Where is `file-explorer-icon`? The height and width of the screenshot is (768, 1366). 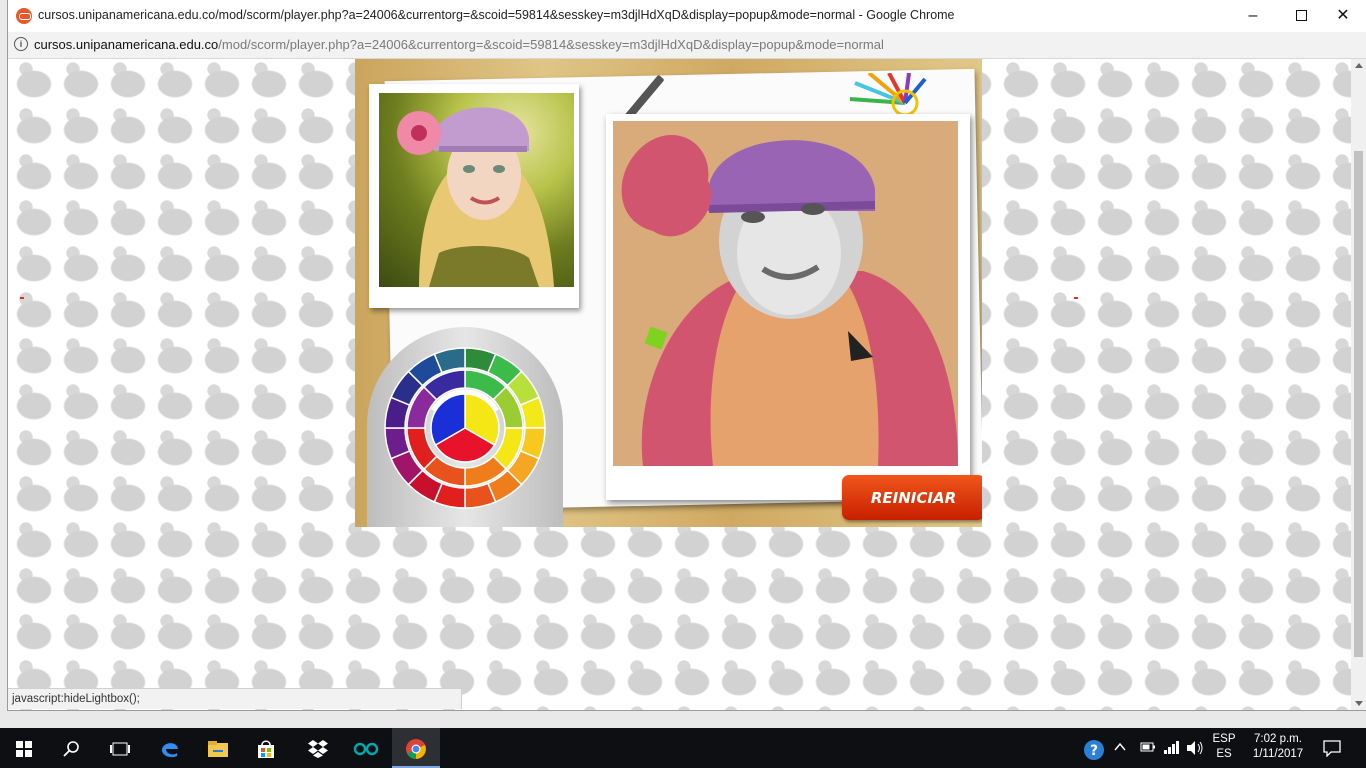
file-explorer-icon is located at coordinates (218, 748).